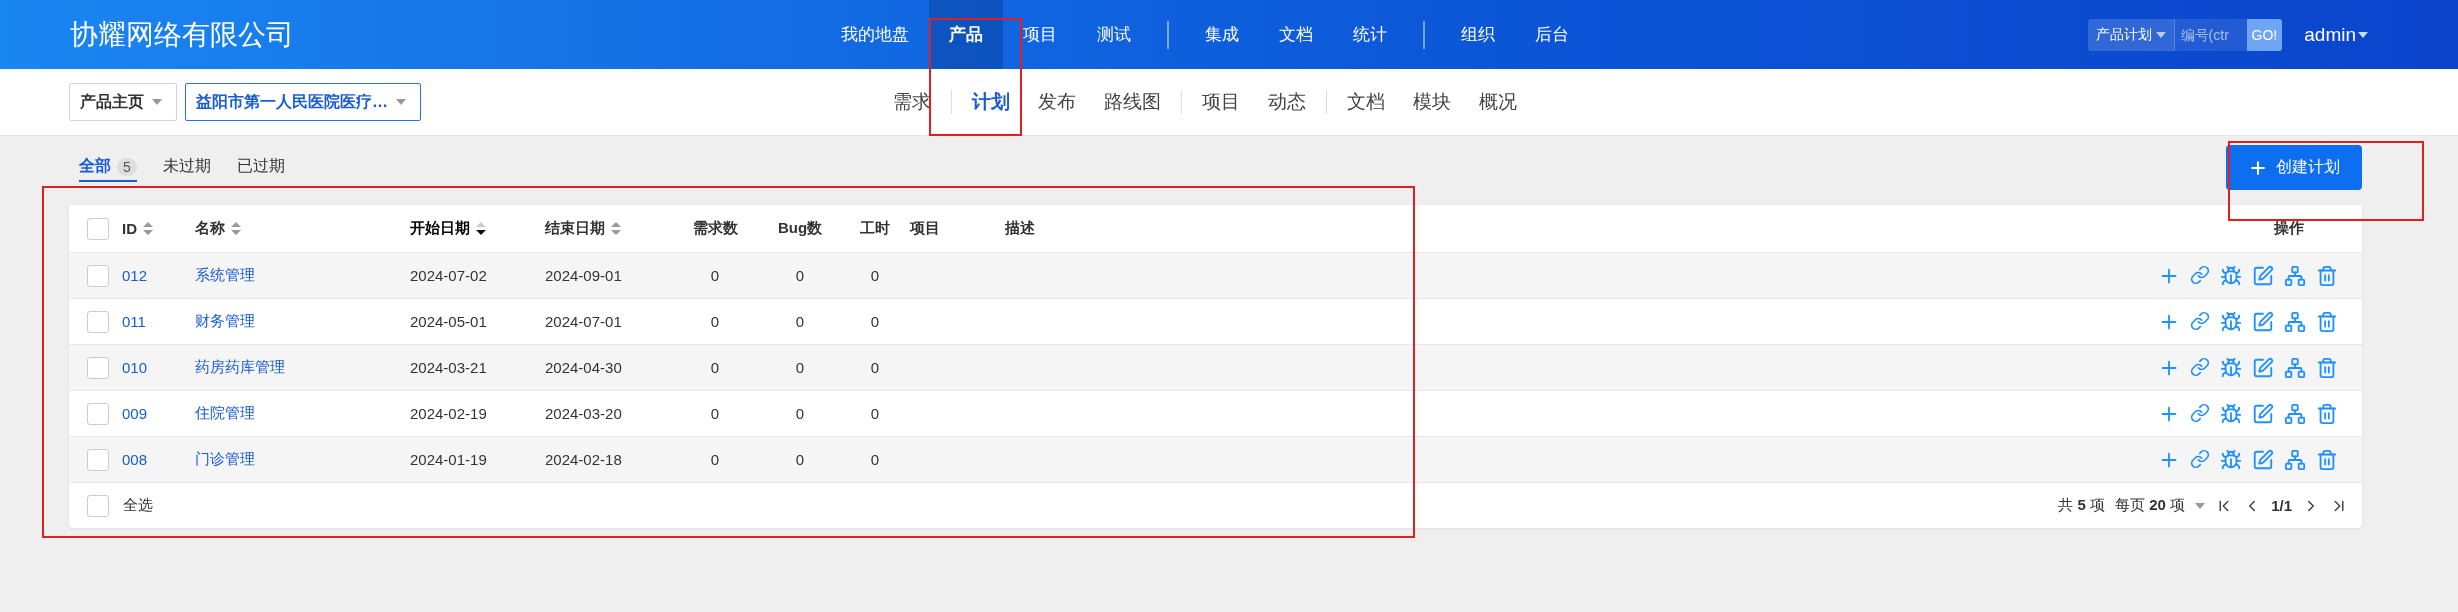  What do you see at coordinates (448, 459) in the screenshot?
I see `table-cell: 2024-01-19` at bounding box center [448, 459].